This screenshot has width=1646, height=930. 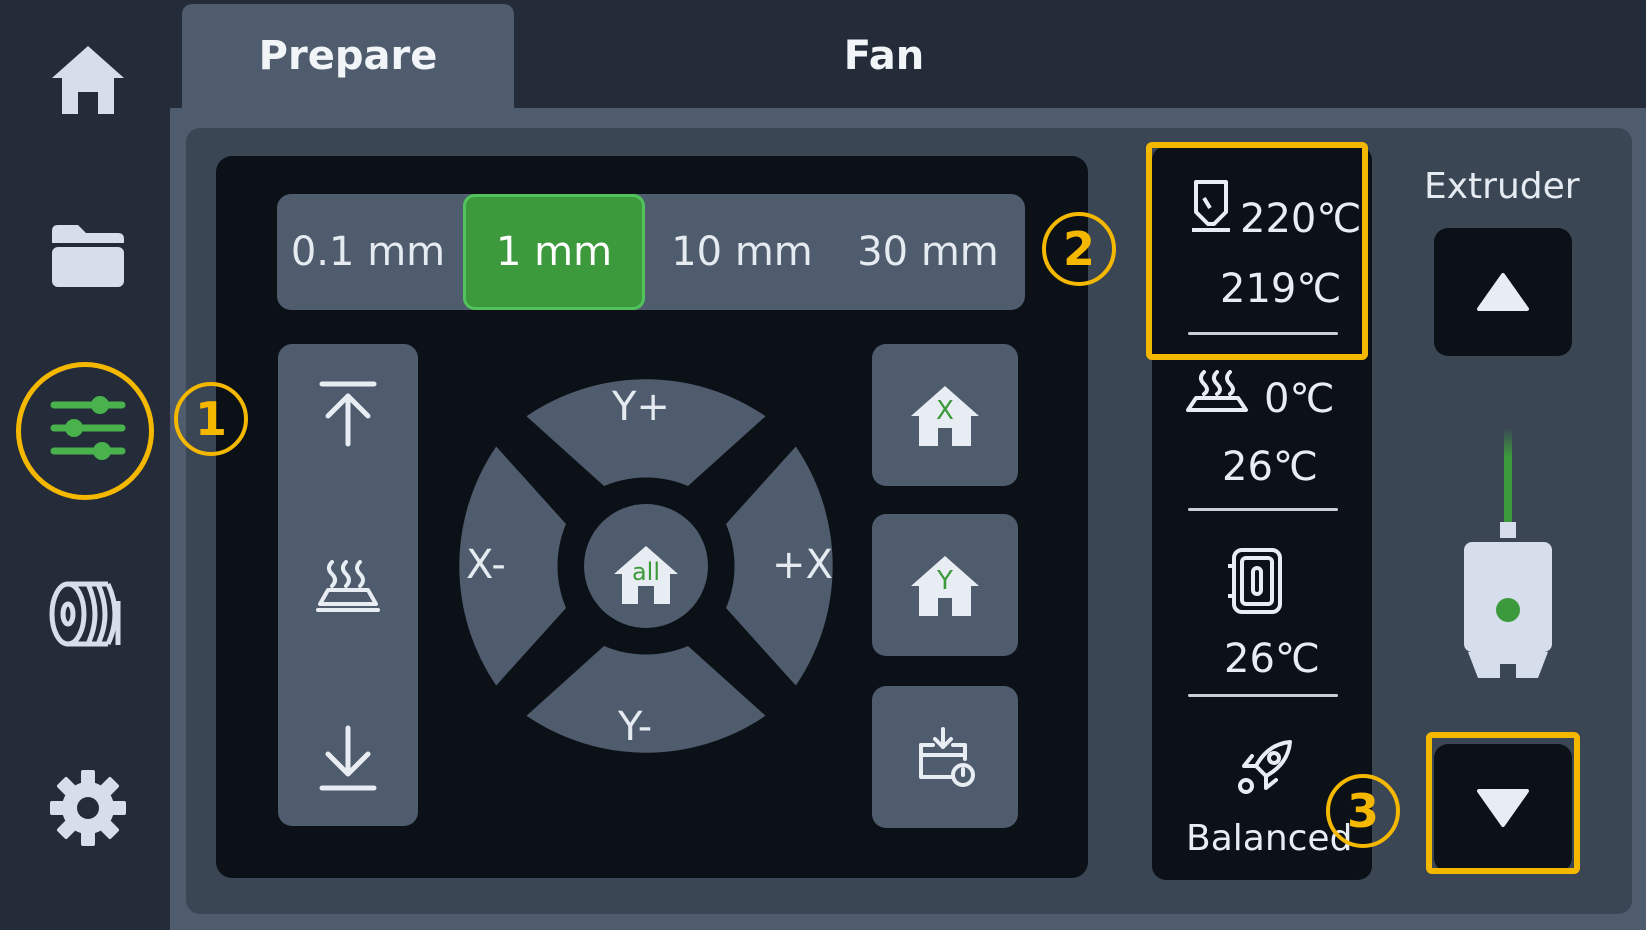 I want to click on step-10mm: 10 mm, so click(x=742, y=252).